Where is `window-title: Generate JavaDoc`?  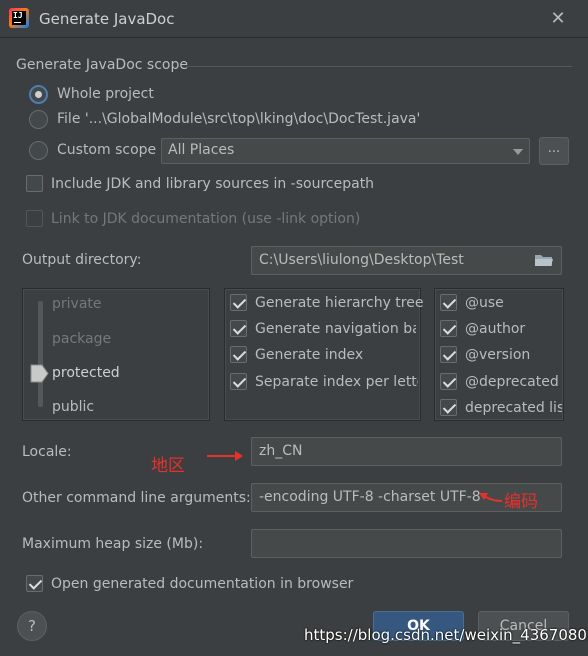
window-title: Generate JavaDoc is located at coordinates (107, 19).